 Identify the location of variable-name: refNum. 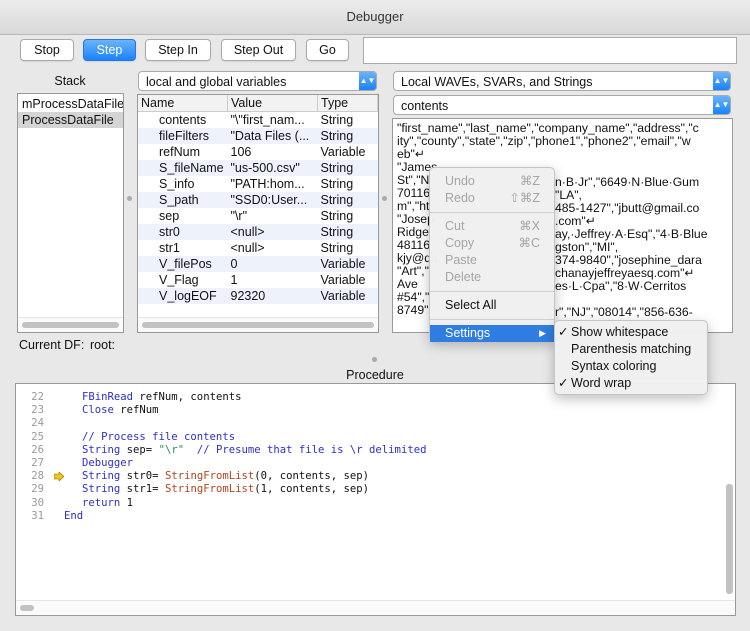
(179, 152).